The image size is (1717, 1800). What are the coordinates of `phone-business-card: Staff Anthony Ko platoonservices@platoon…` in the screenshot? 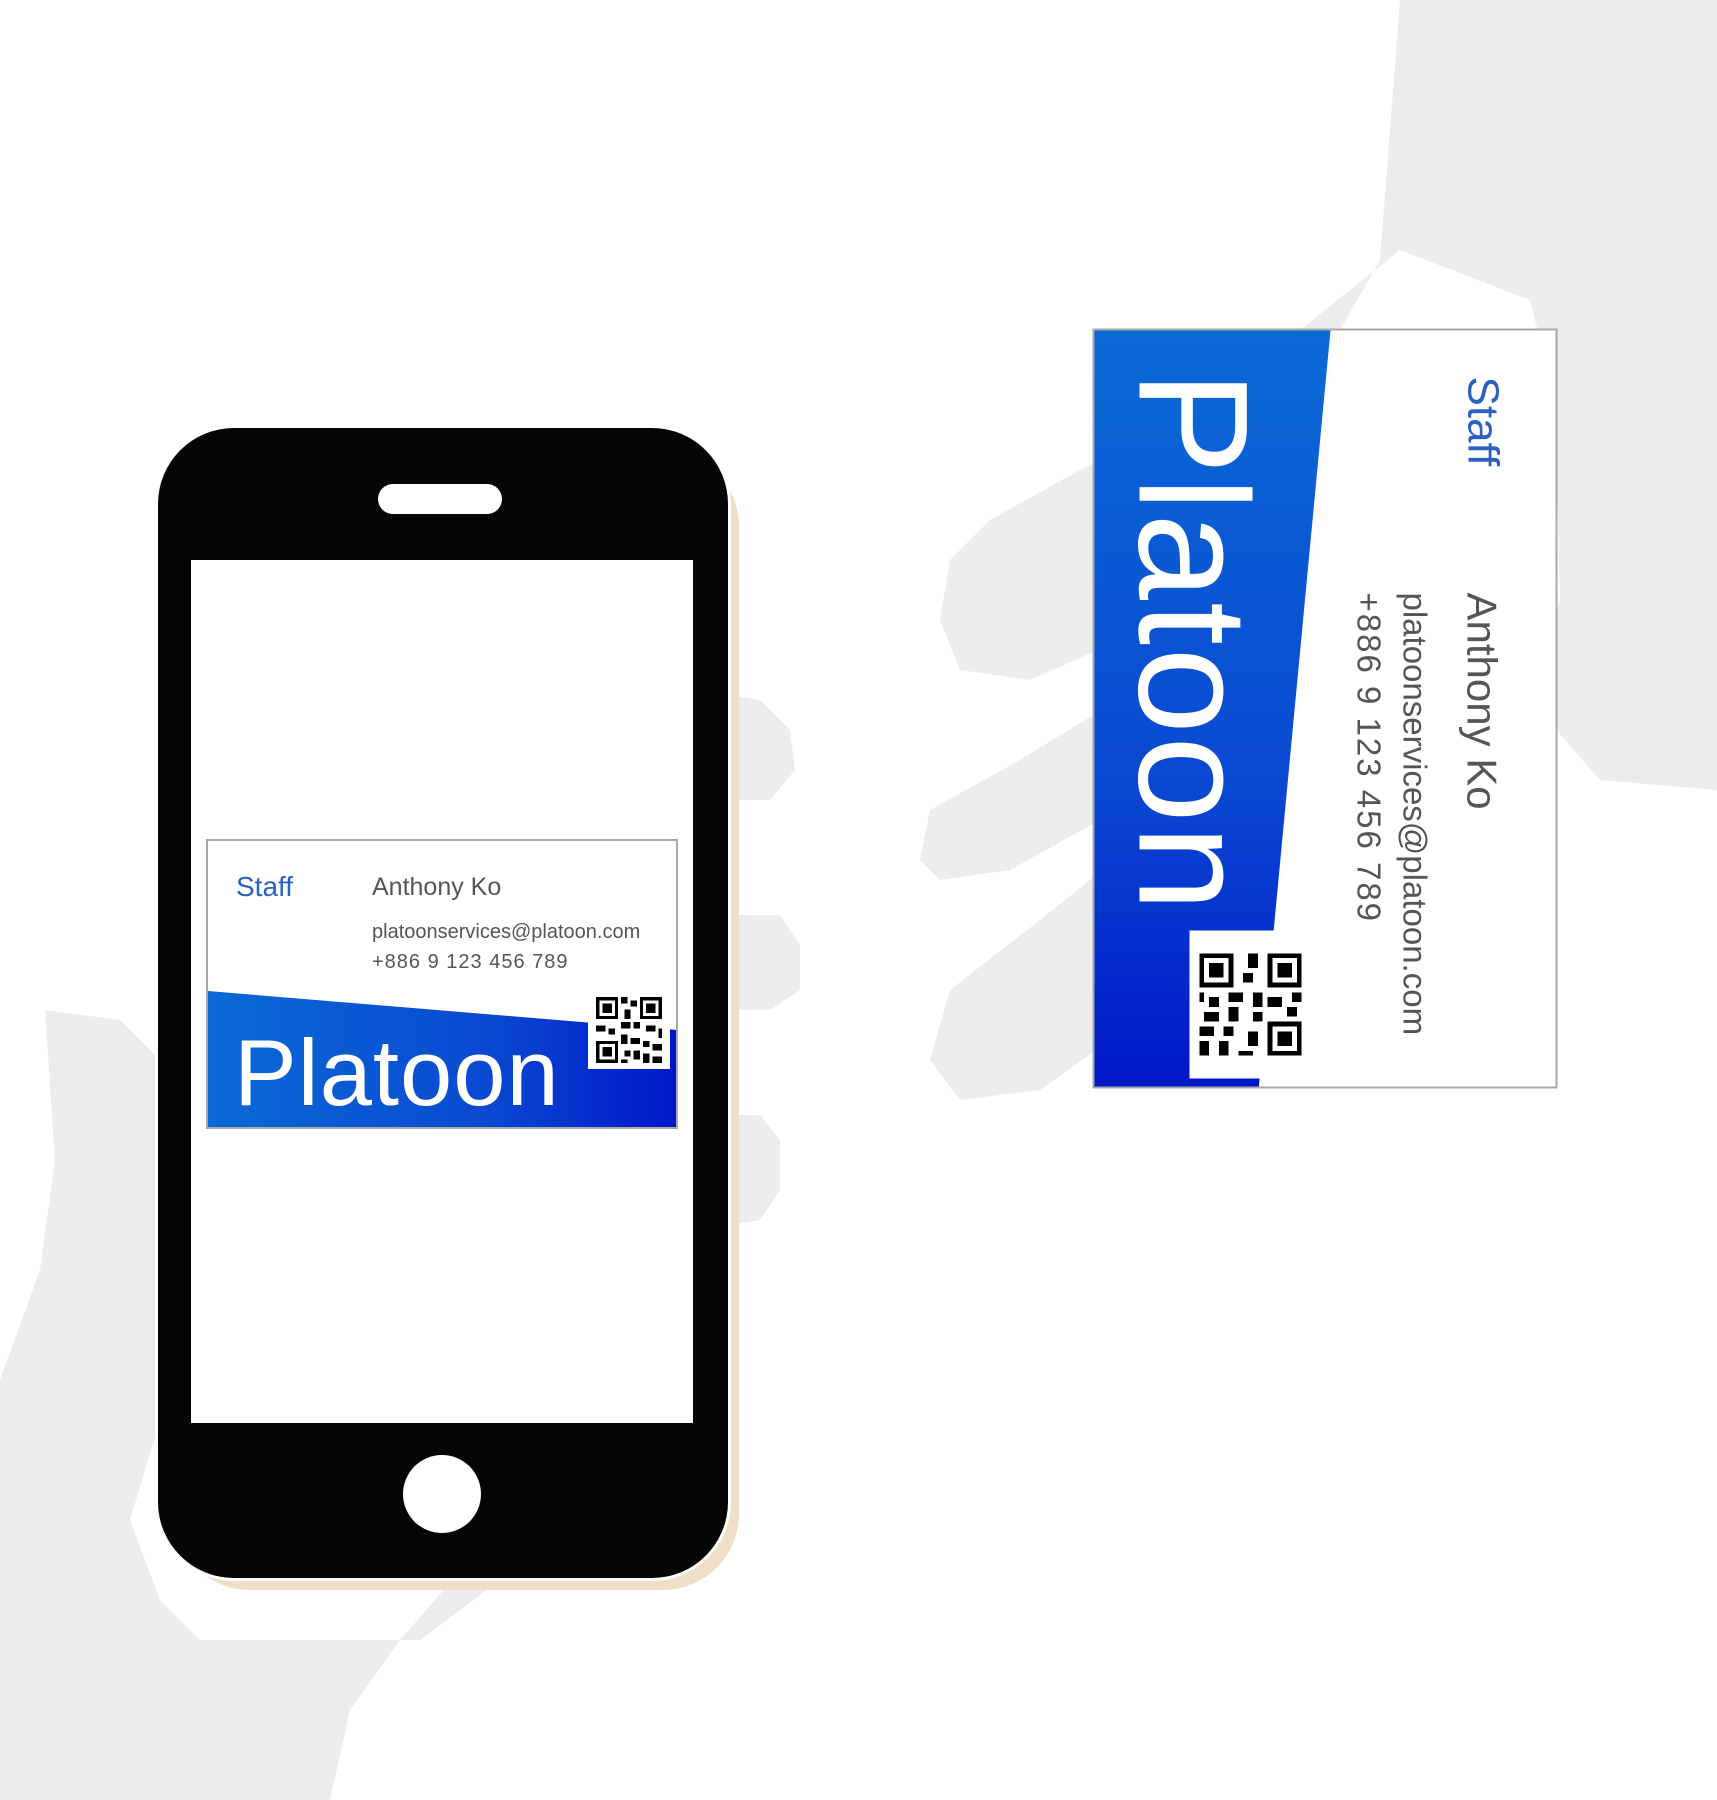 It's located at (442, 984).